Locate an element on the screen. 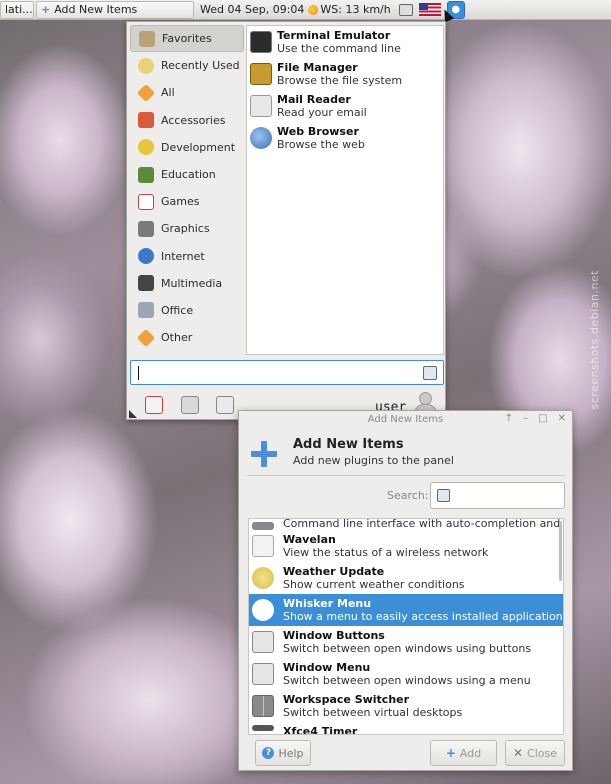  category-education: Education is located at coordinates (187, 174).